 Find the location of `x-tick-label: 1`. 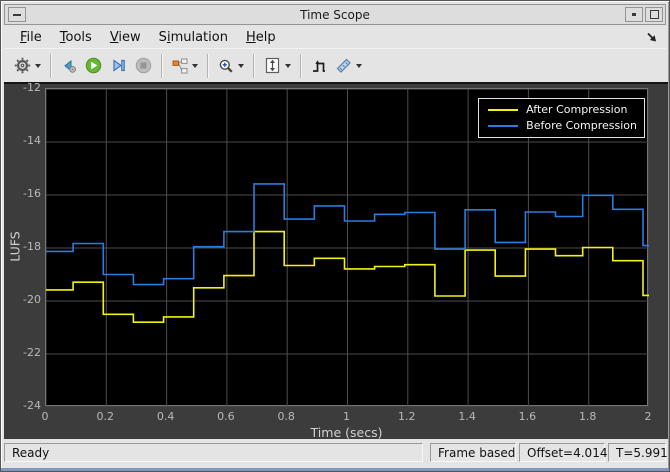

x-tick-label: 1 is located at coordinates (346, 416).